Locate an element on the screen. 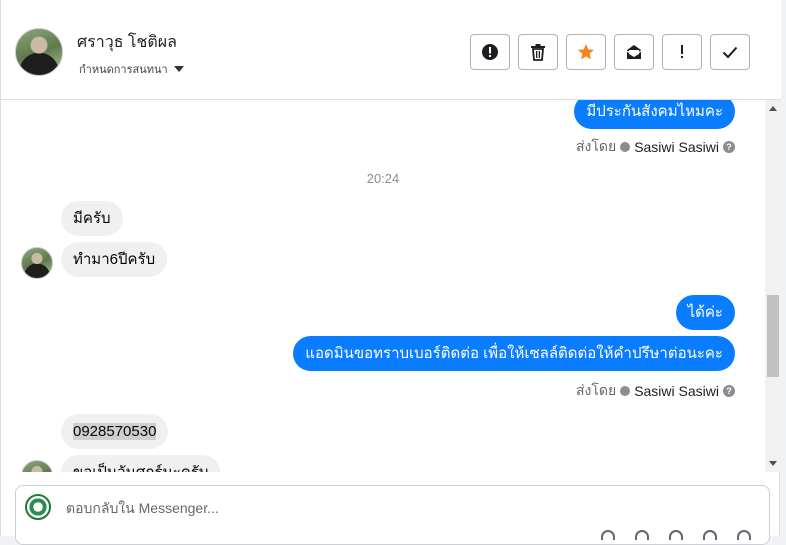 The height and width of the screenshot is (545, 786). check-icon is located at coordinates (730, 52).